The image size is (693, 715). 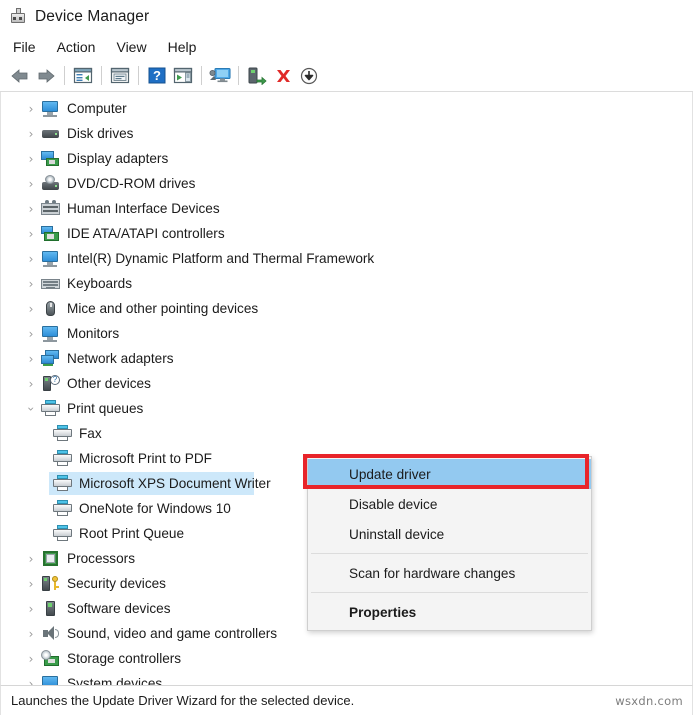 I want to click on tree-item: › Storage controllers, so click(x=346, y=658).